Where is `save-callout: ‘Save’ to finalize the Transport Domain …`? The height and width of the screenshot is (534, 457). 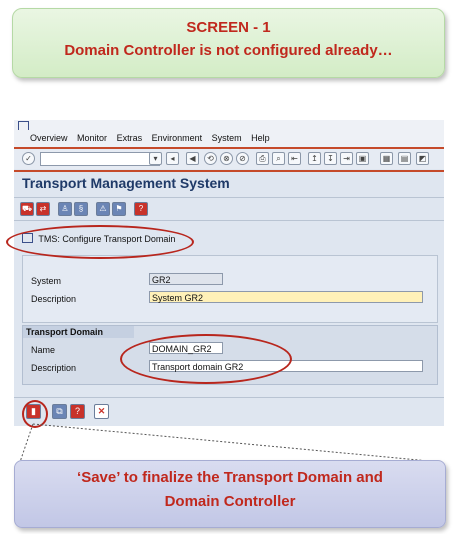
save-callout: ‘Save’ to finalize the Transport Domain … is located at coordinates (230, 494).